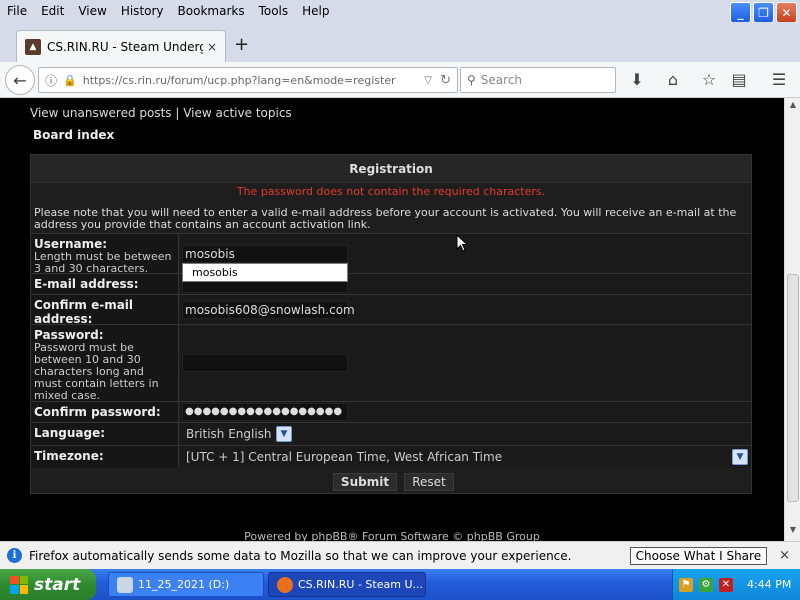  What do you see at coordinates (274, 11) in the screenshot?
I see `menu-tools: Tools` at bounding box center [274, 11].